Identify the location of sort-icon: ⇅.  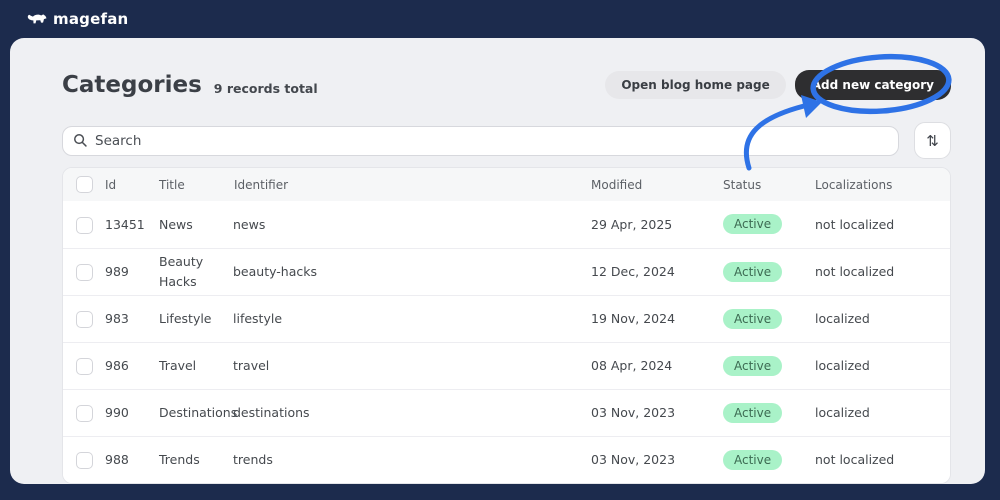
(932, 140).